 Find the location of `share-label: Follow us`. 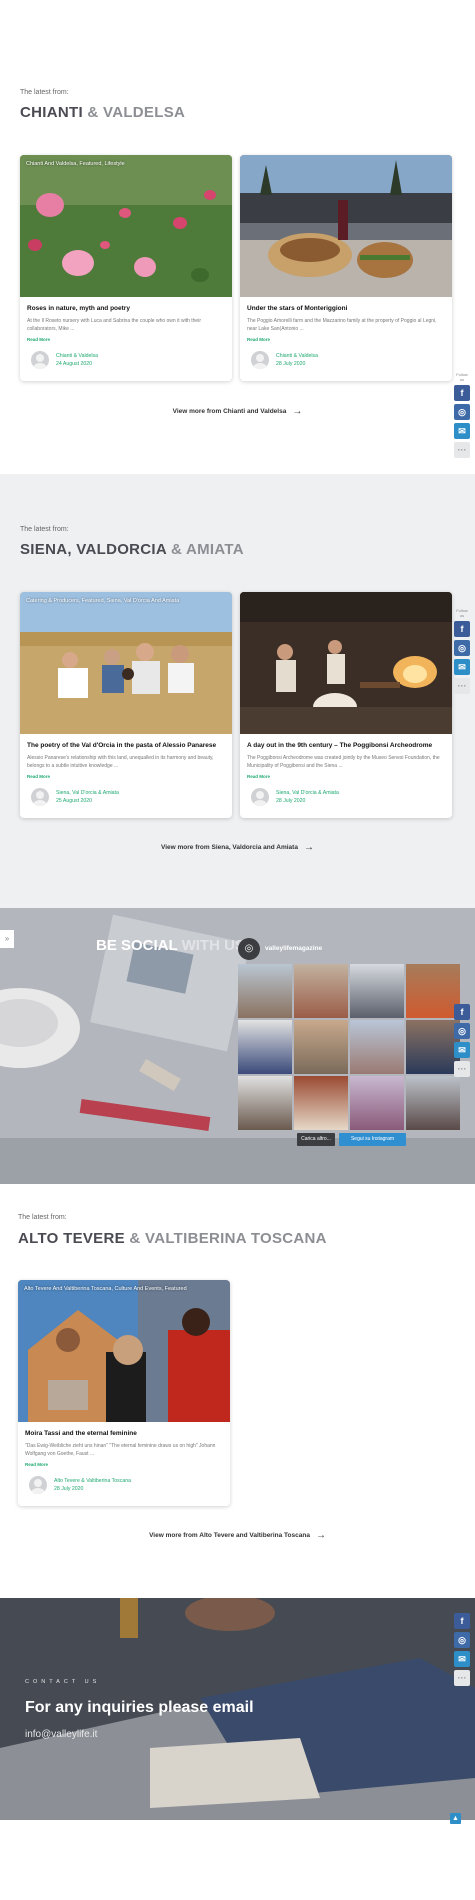

share-label: Follow us is located at coordinates (462, 377).